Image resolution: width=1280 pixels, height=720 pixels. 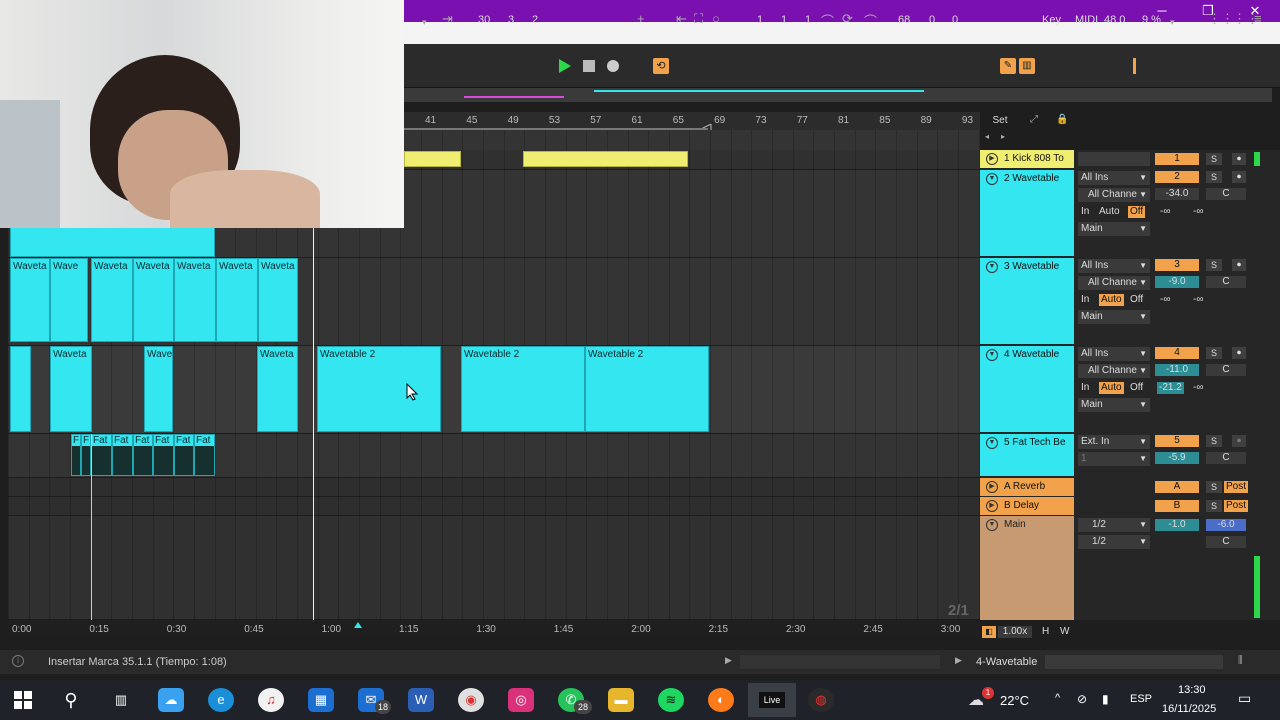 I want to click on volume-field: -11.0, so click(x=1177, y=370).